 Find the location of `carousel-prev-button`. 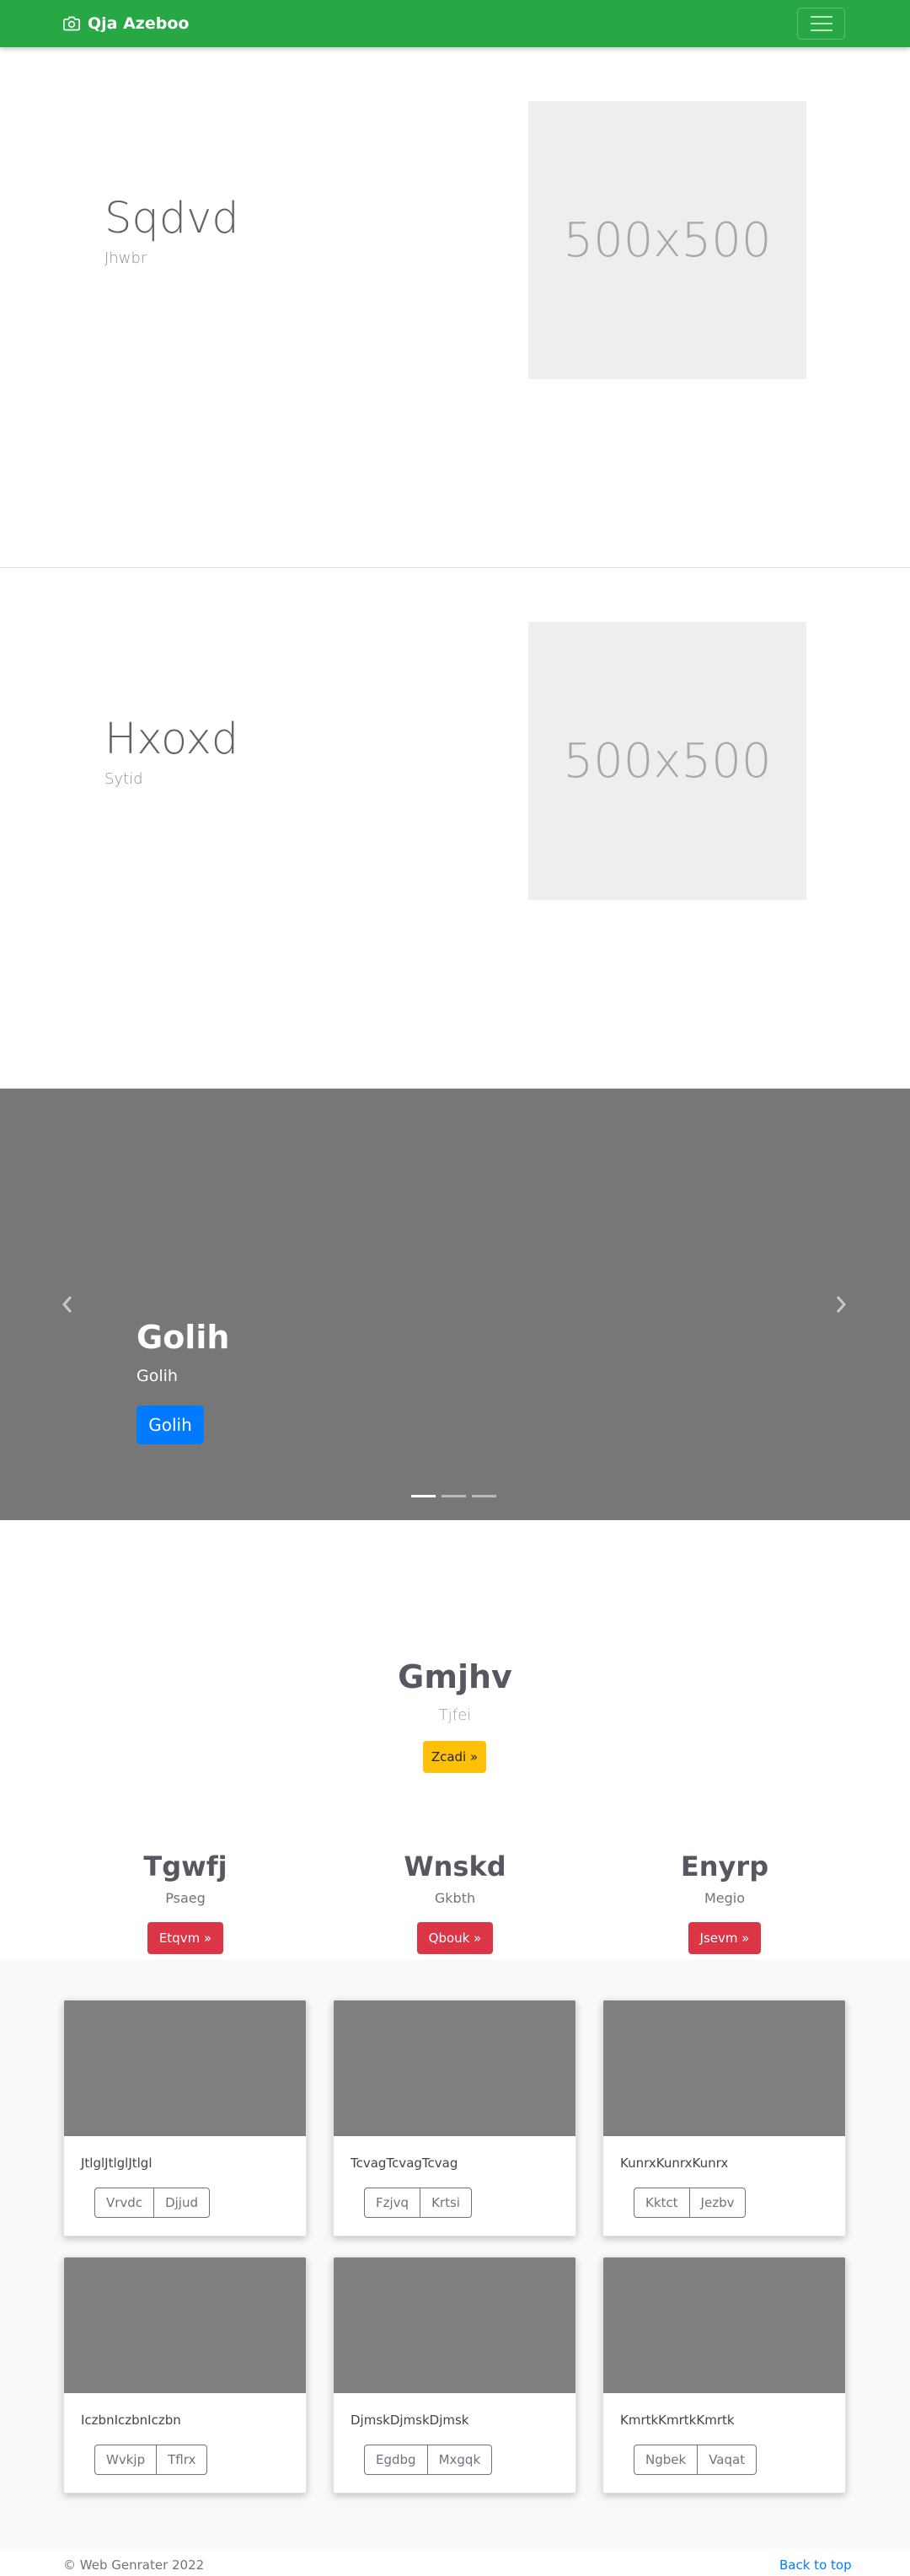

carousel-prev-button is located at coordinates (67, 1305).